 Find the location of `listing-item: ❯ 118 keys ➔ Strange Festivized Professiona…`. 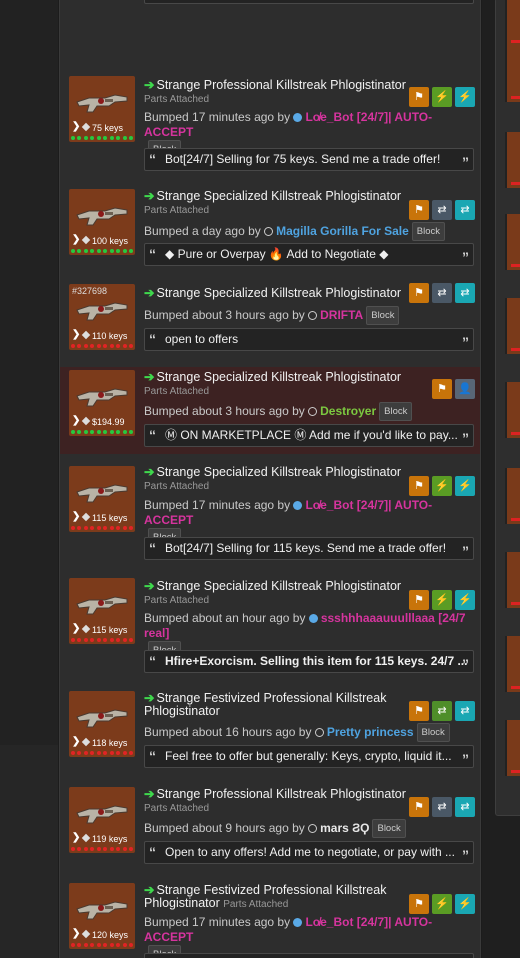

listing-item: ❯ 118 keys ➔ Strange Festivized Professiona… is located at coordinates (270, 727).